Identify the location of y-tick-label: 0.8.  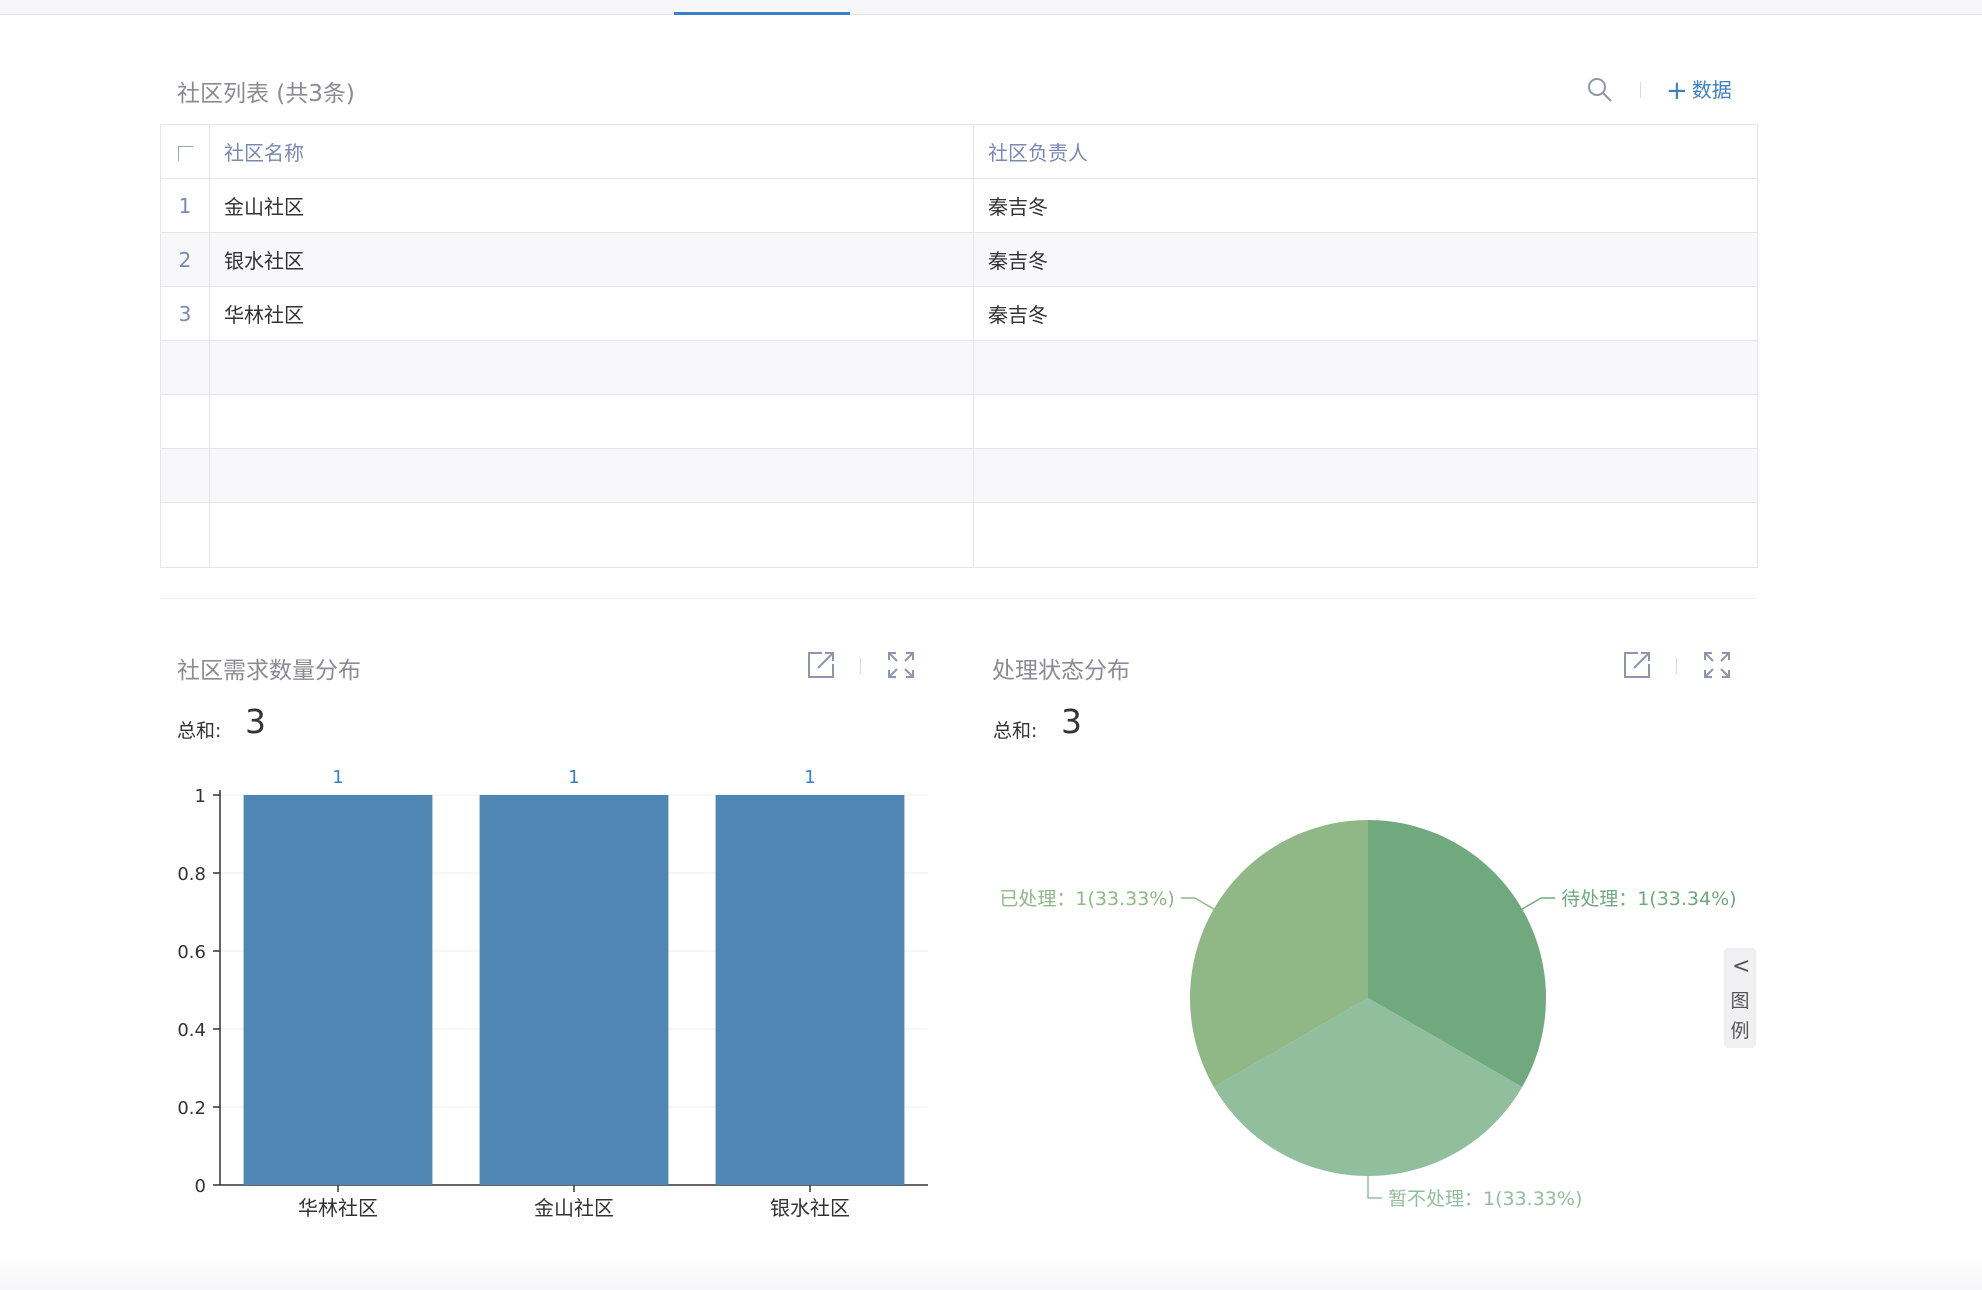
(191, 874).